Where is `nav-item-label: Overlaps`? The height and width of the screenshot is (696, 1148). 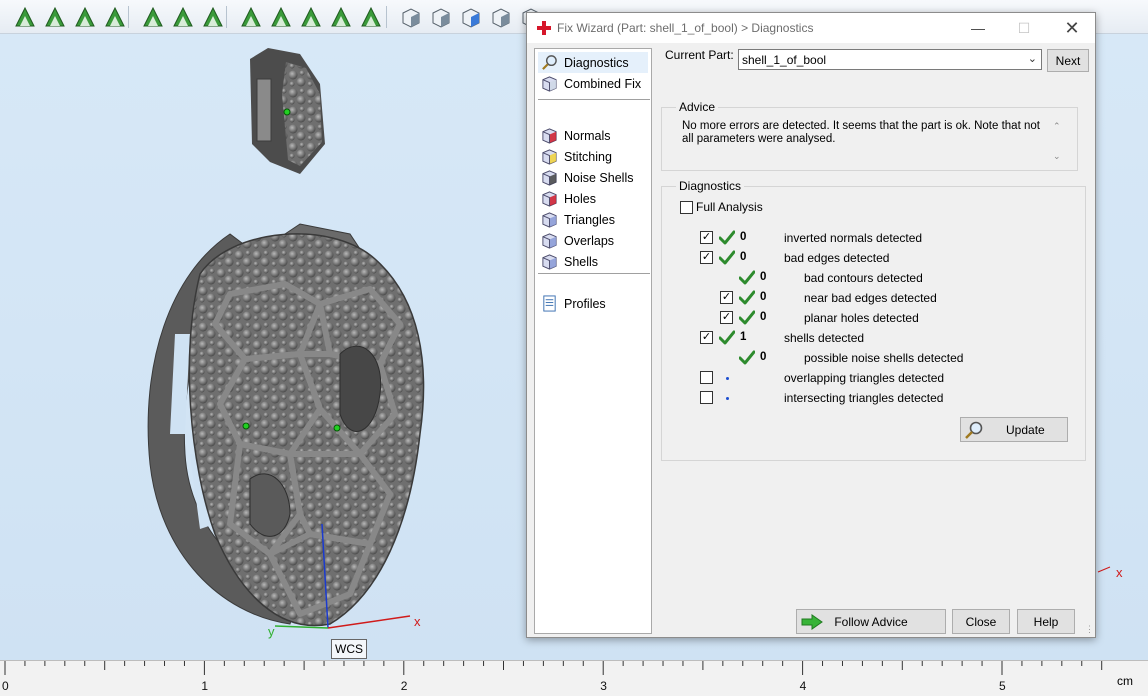
nav-item-label: Overlaps is located at coordinates (589, 240).